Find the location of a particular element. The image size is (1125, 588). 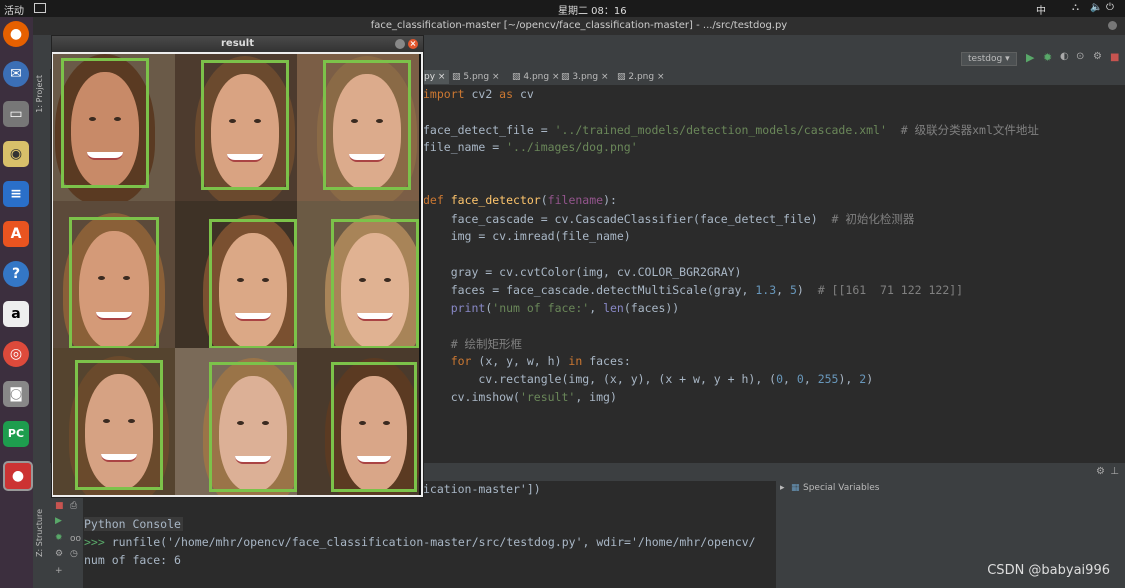

tab-5png: ▧ 5.png × is located at coordinates (476, 77).